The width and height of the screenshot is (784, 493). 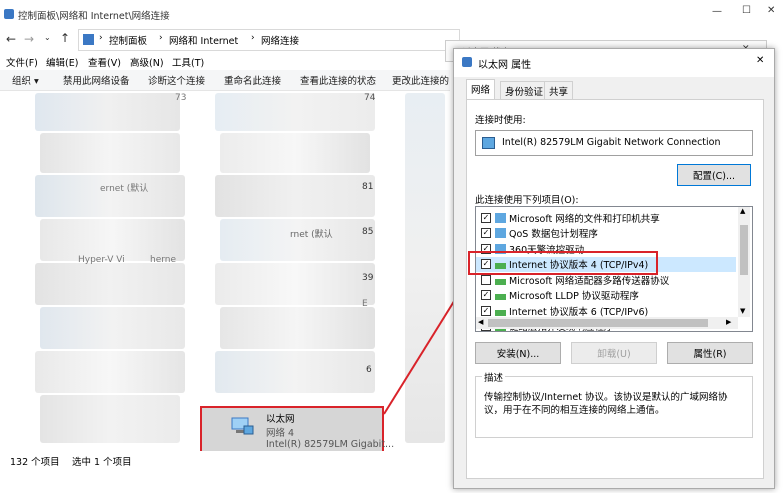 I want to click on breadcrumb-network-connections: 网络连接, so click(x=280, y=40).